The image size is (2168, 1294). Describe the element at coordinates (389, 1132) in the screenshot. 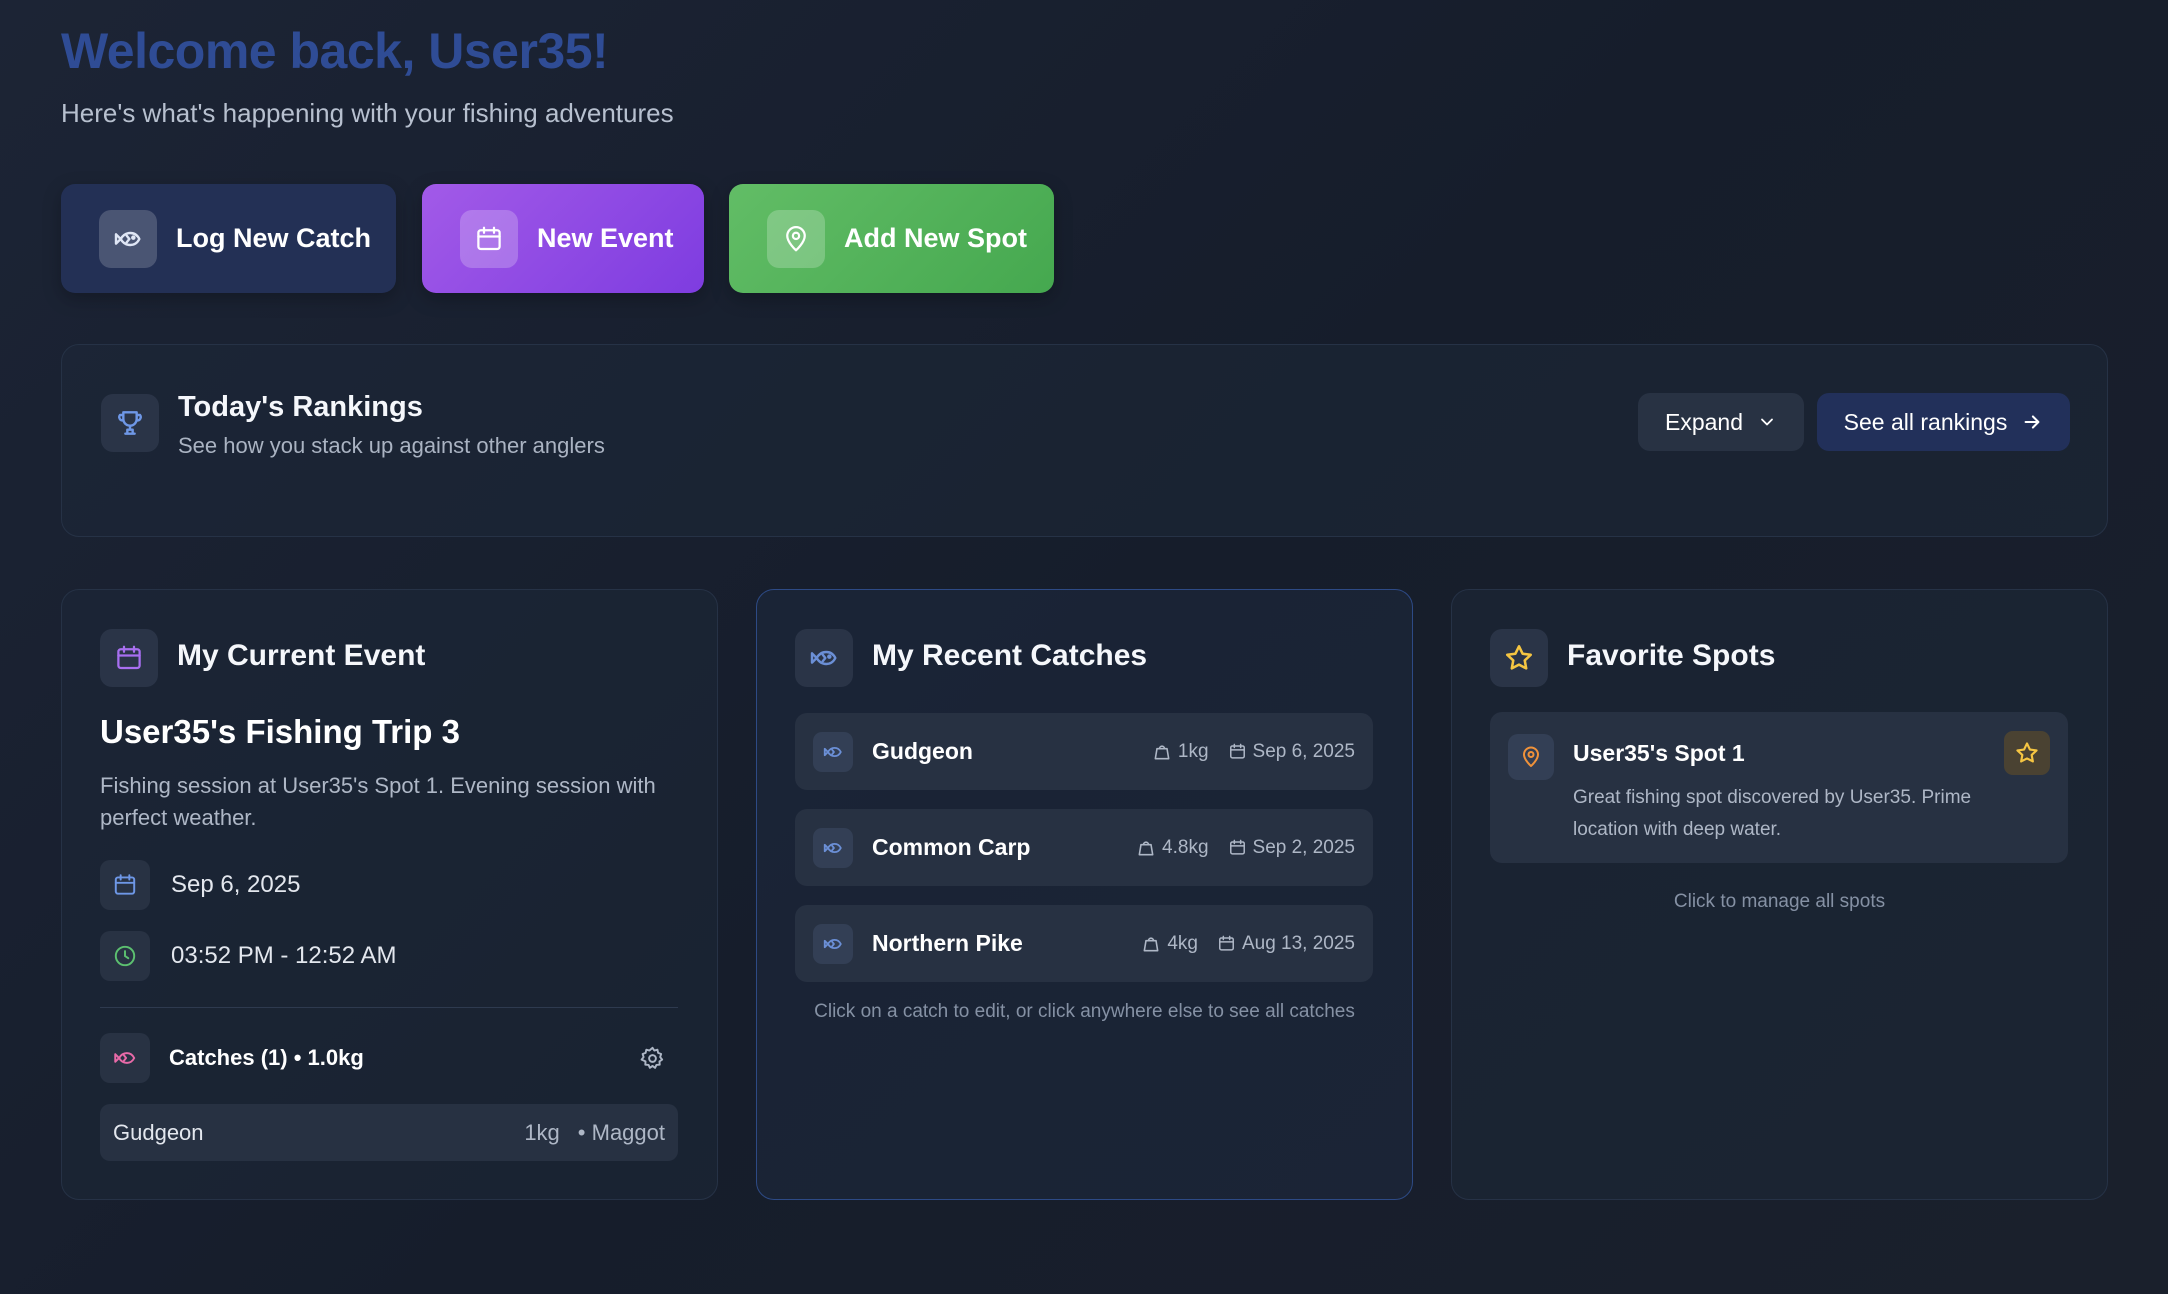

I see `event-catch-row: Gudgeon 1kg • Maggot` at that location.